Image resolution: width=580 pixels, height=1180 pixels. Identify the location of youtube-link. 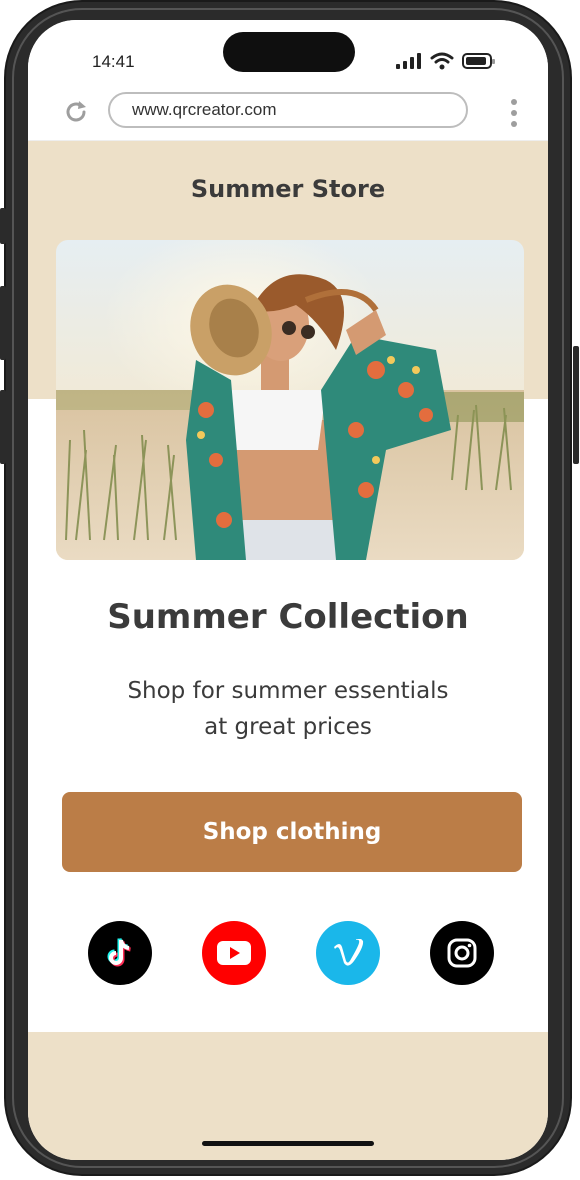
(234, 953).